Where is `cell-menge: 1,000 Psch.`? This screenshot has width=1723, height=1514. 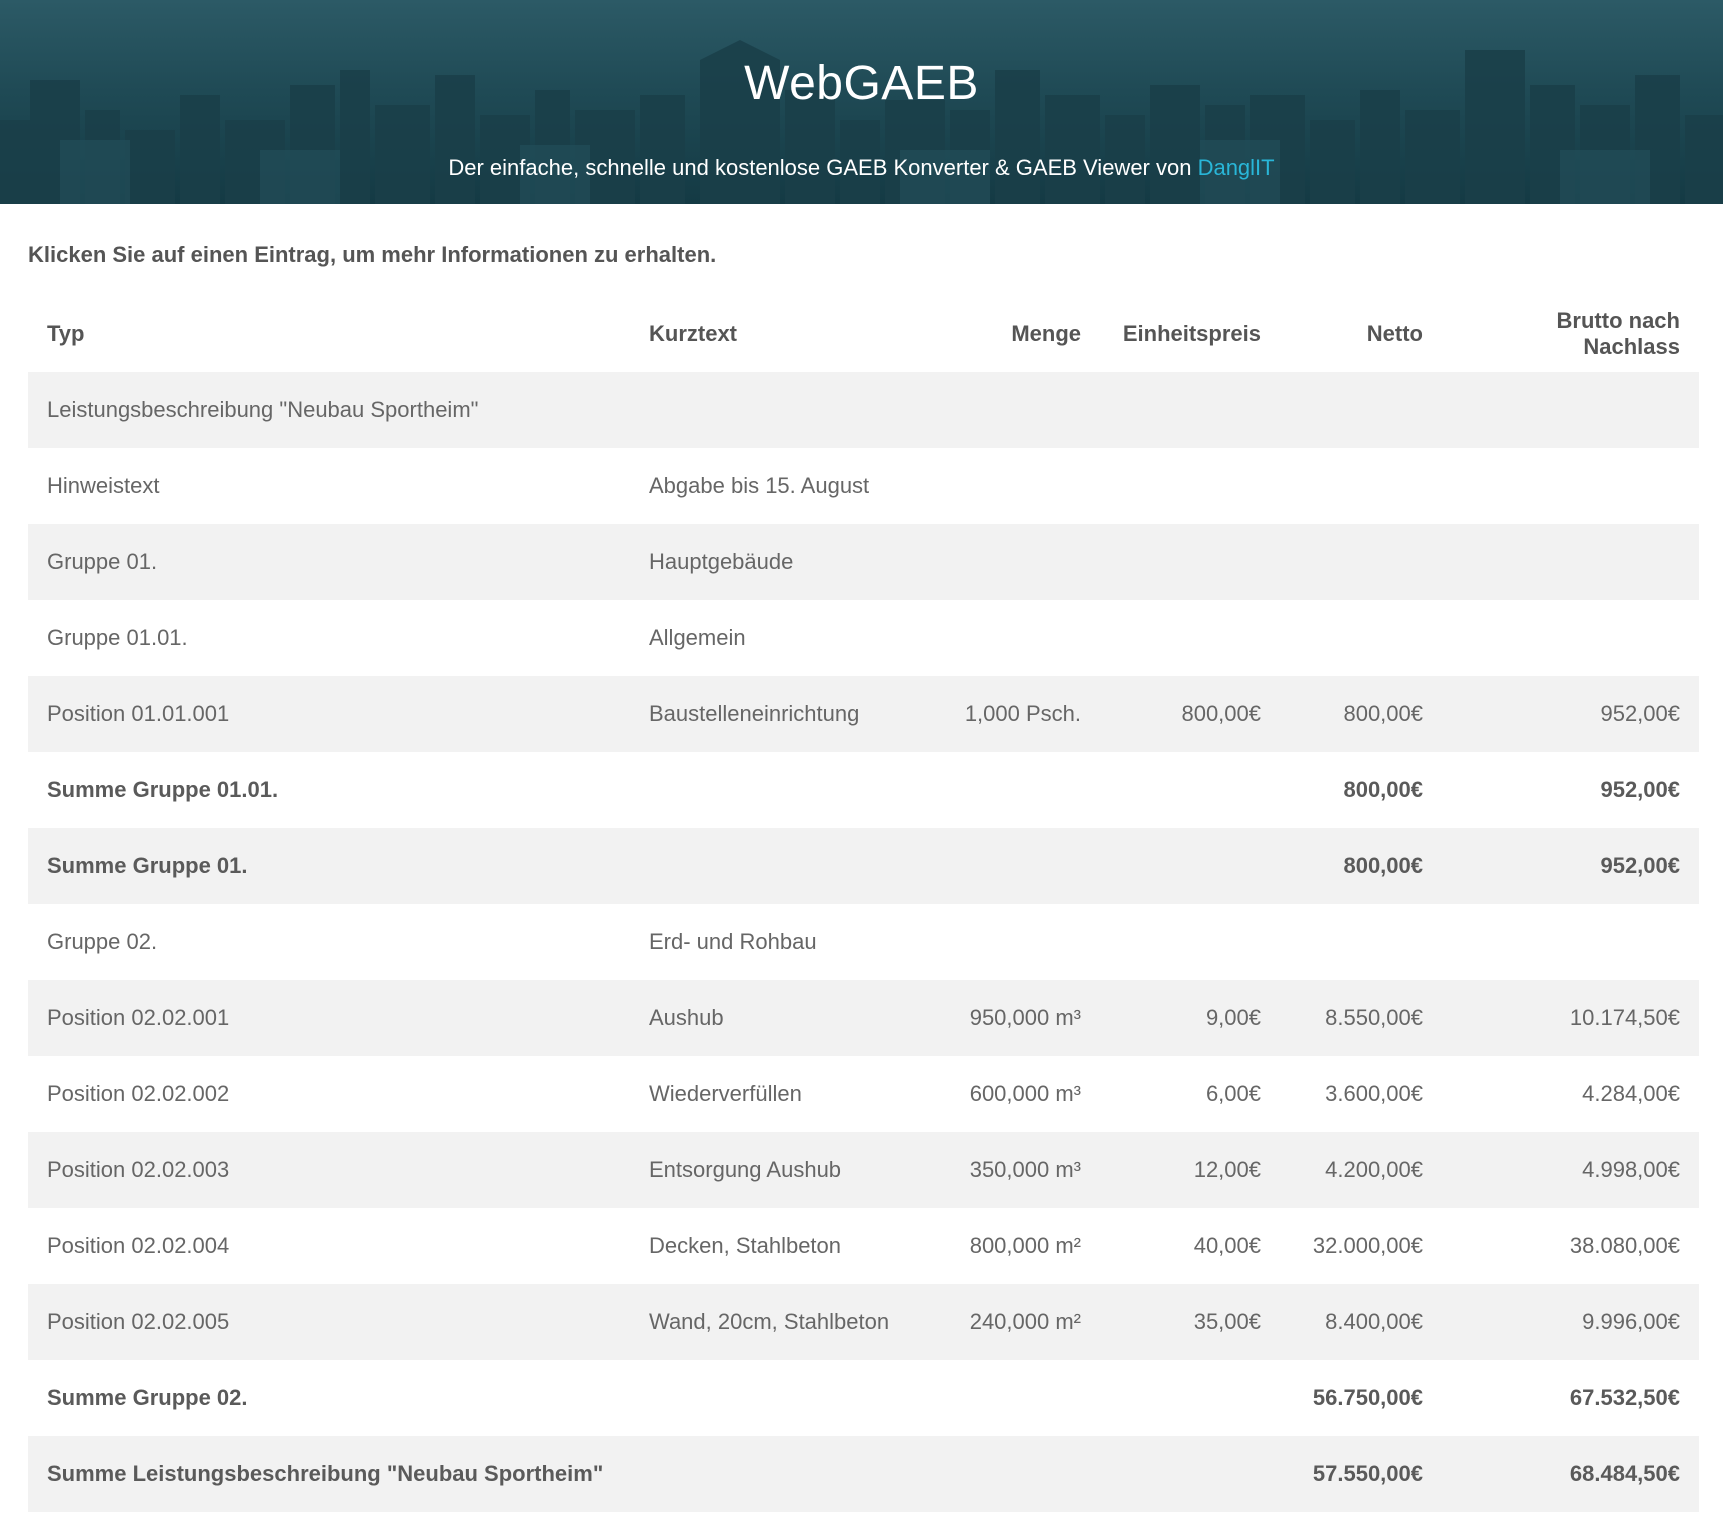
cell-menge: 1,000 Psch. is located at coordinates (1010, 714).